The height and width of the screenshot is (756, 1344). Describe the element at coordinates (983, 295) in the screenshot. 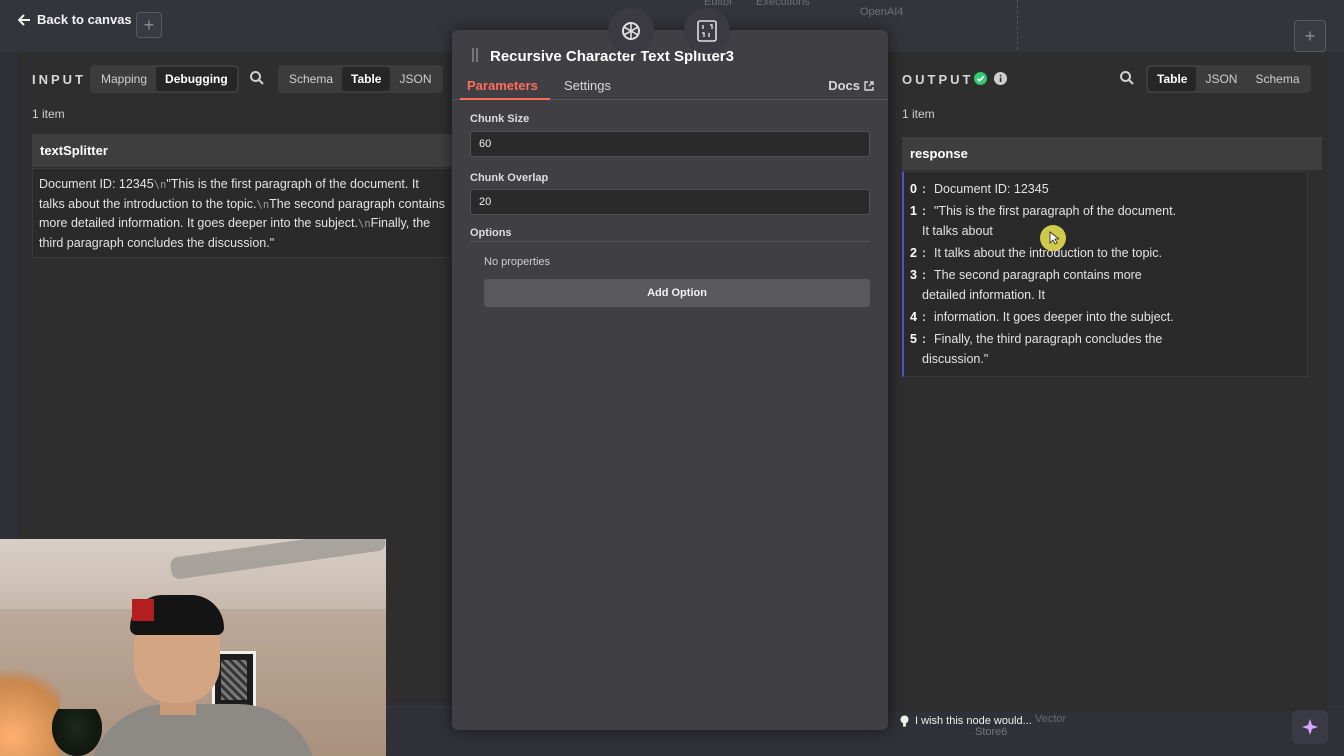

I see `row-text: detailed information. It` at that location.